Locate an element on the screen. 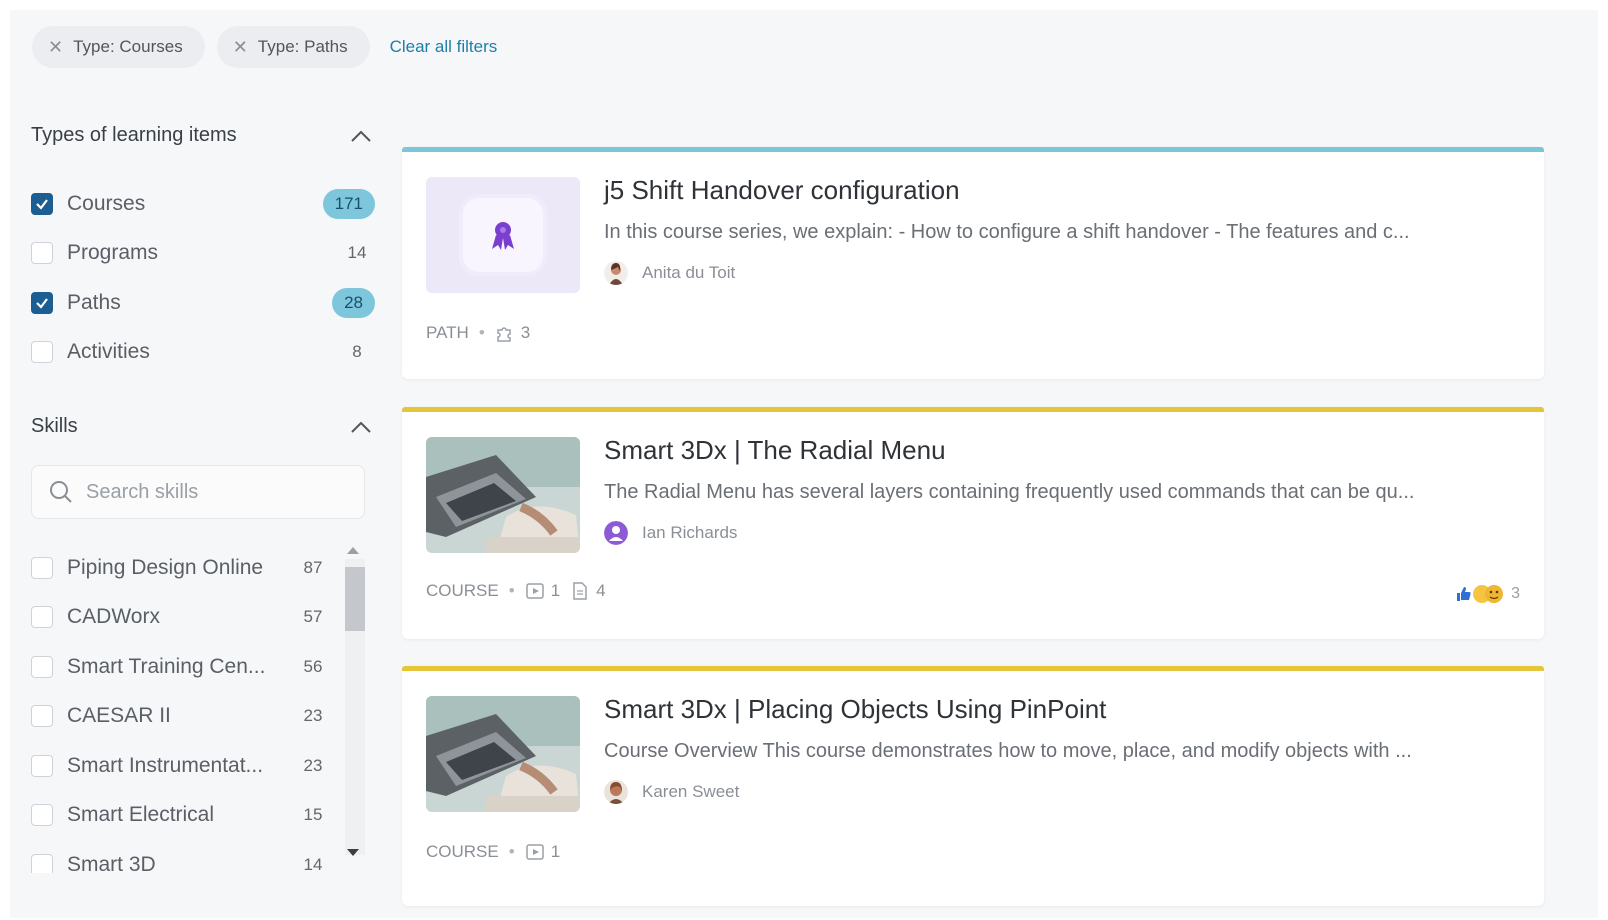 Image resolution: width=1608 pixels, height=920 pixels. item-count: 3 is located at coordinates (525, 332).